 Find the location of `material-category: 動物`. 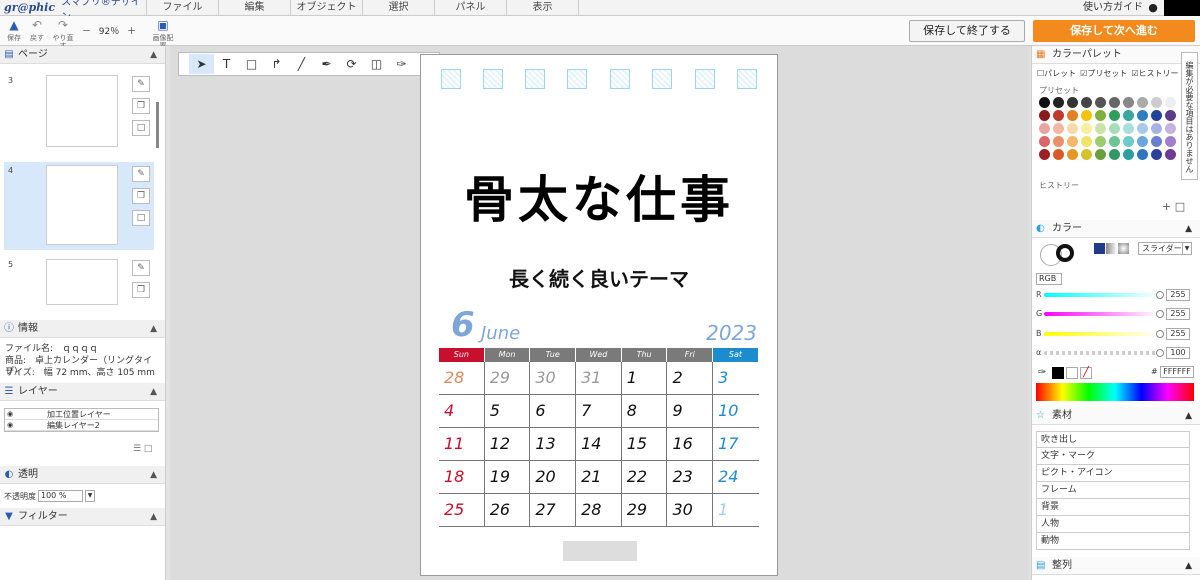

material-category: 動物 is located at coordinates (1113, 541).